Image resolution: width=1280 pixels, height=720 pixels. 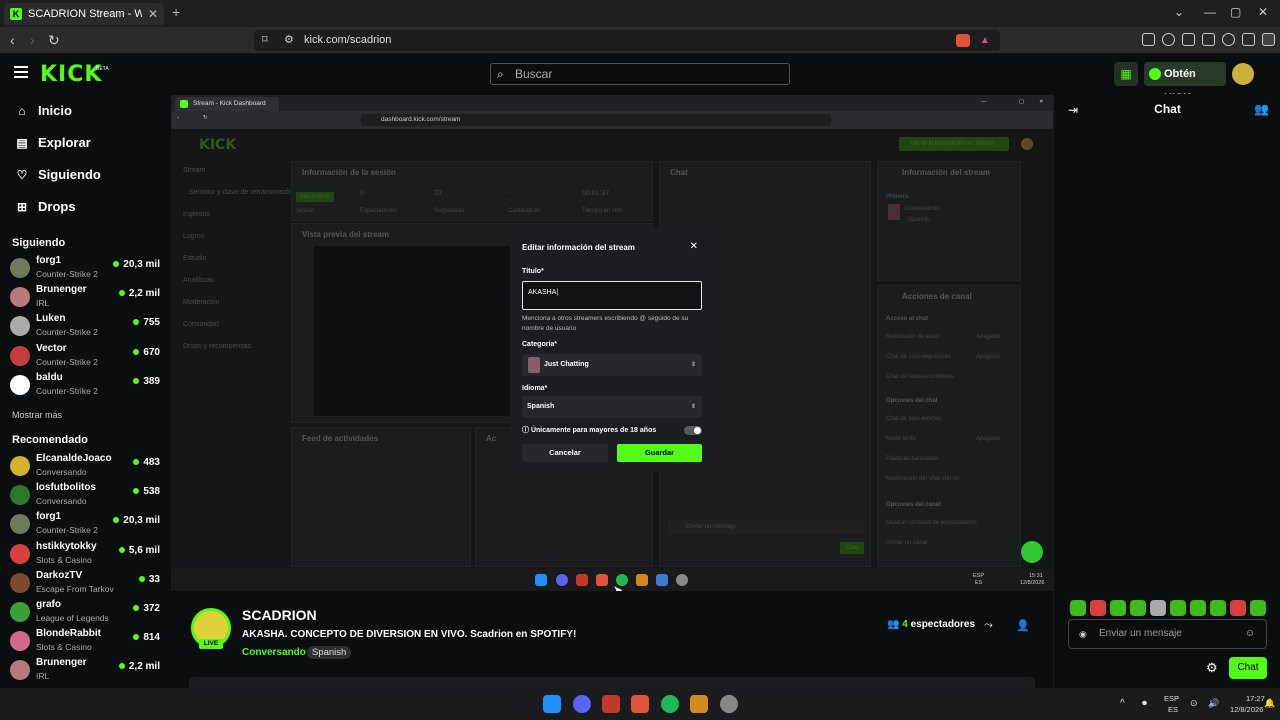 I want to click on sidebar-channel-item: baldu Counter-Strike 2 389, so click(x=85, y=385).